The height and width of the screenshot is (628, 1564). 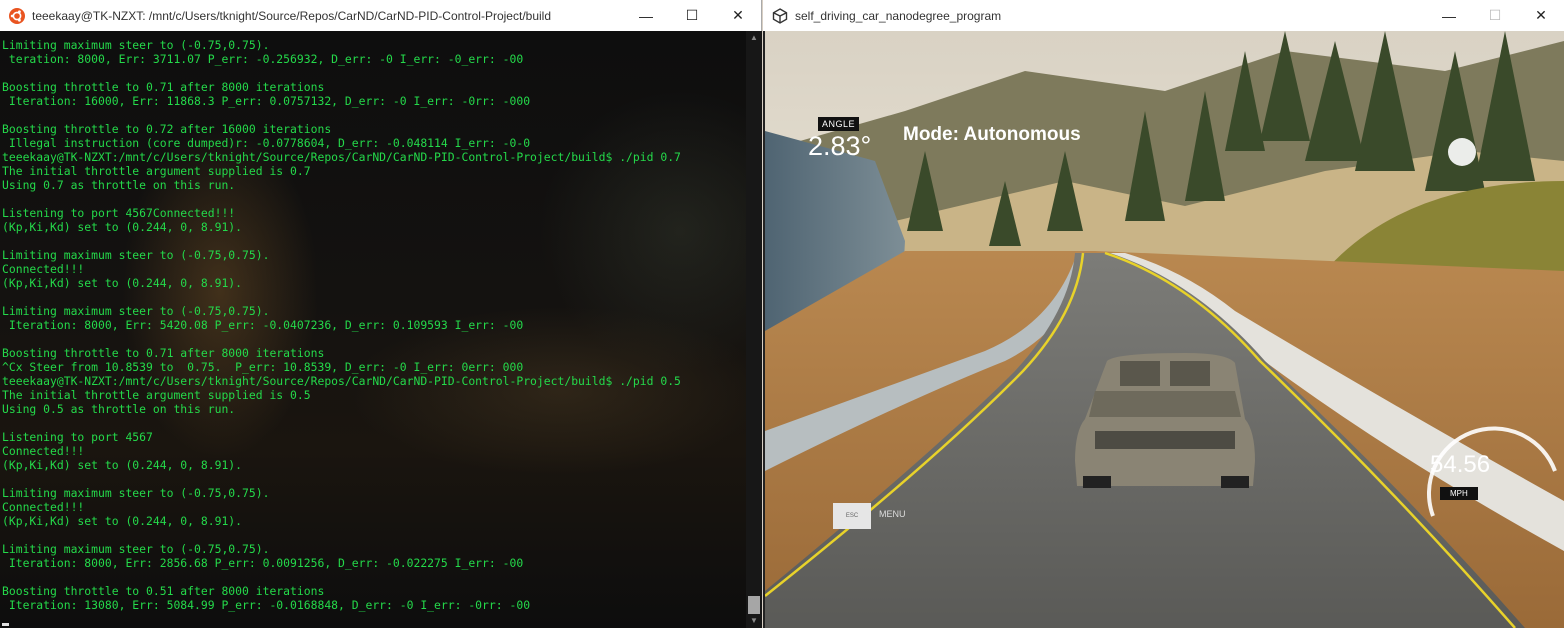 What do you see at coordinates (852, 516) in the screenshot?
I see `esc-button: ESC` at bounding box center [852, 516].